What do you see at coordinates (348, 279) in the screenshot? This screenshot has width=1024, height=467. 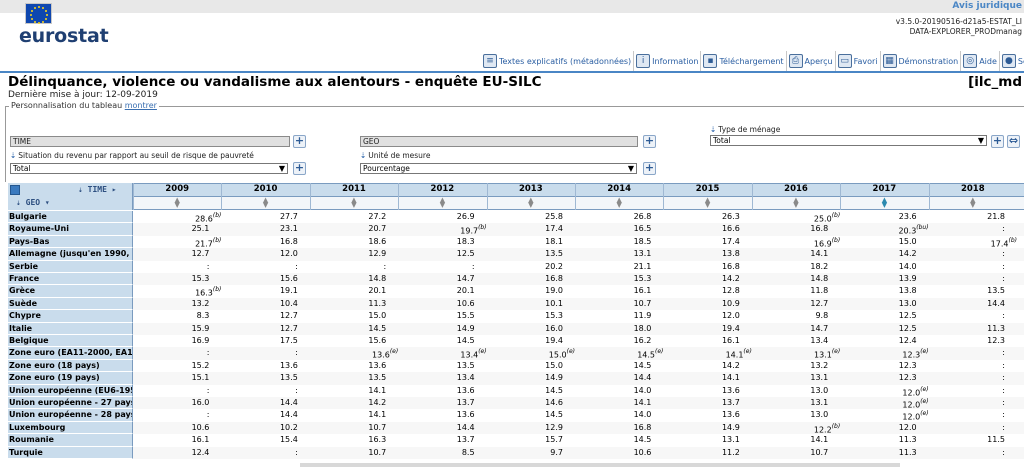 I see `table-cell: 14.8` at bounding box center [348, 279].